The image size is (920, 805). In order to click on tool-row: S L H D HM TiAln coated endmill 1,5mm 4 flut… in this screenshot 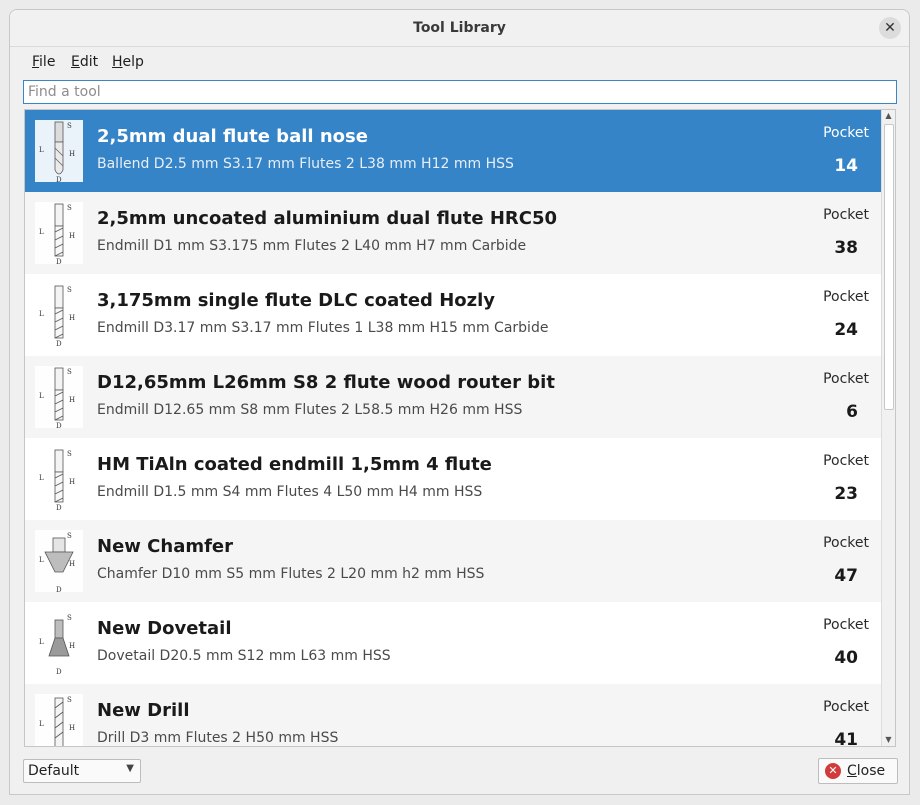, I will do `click(454, 479)`.